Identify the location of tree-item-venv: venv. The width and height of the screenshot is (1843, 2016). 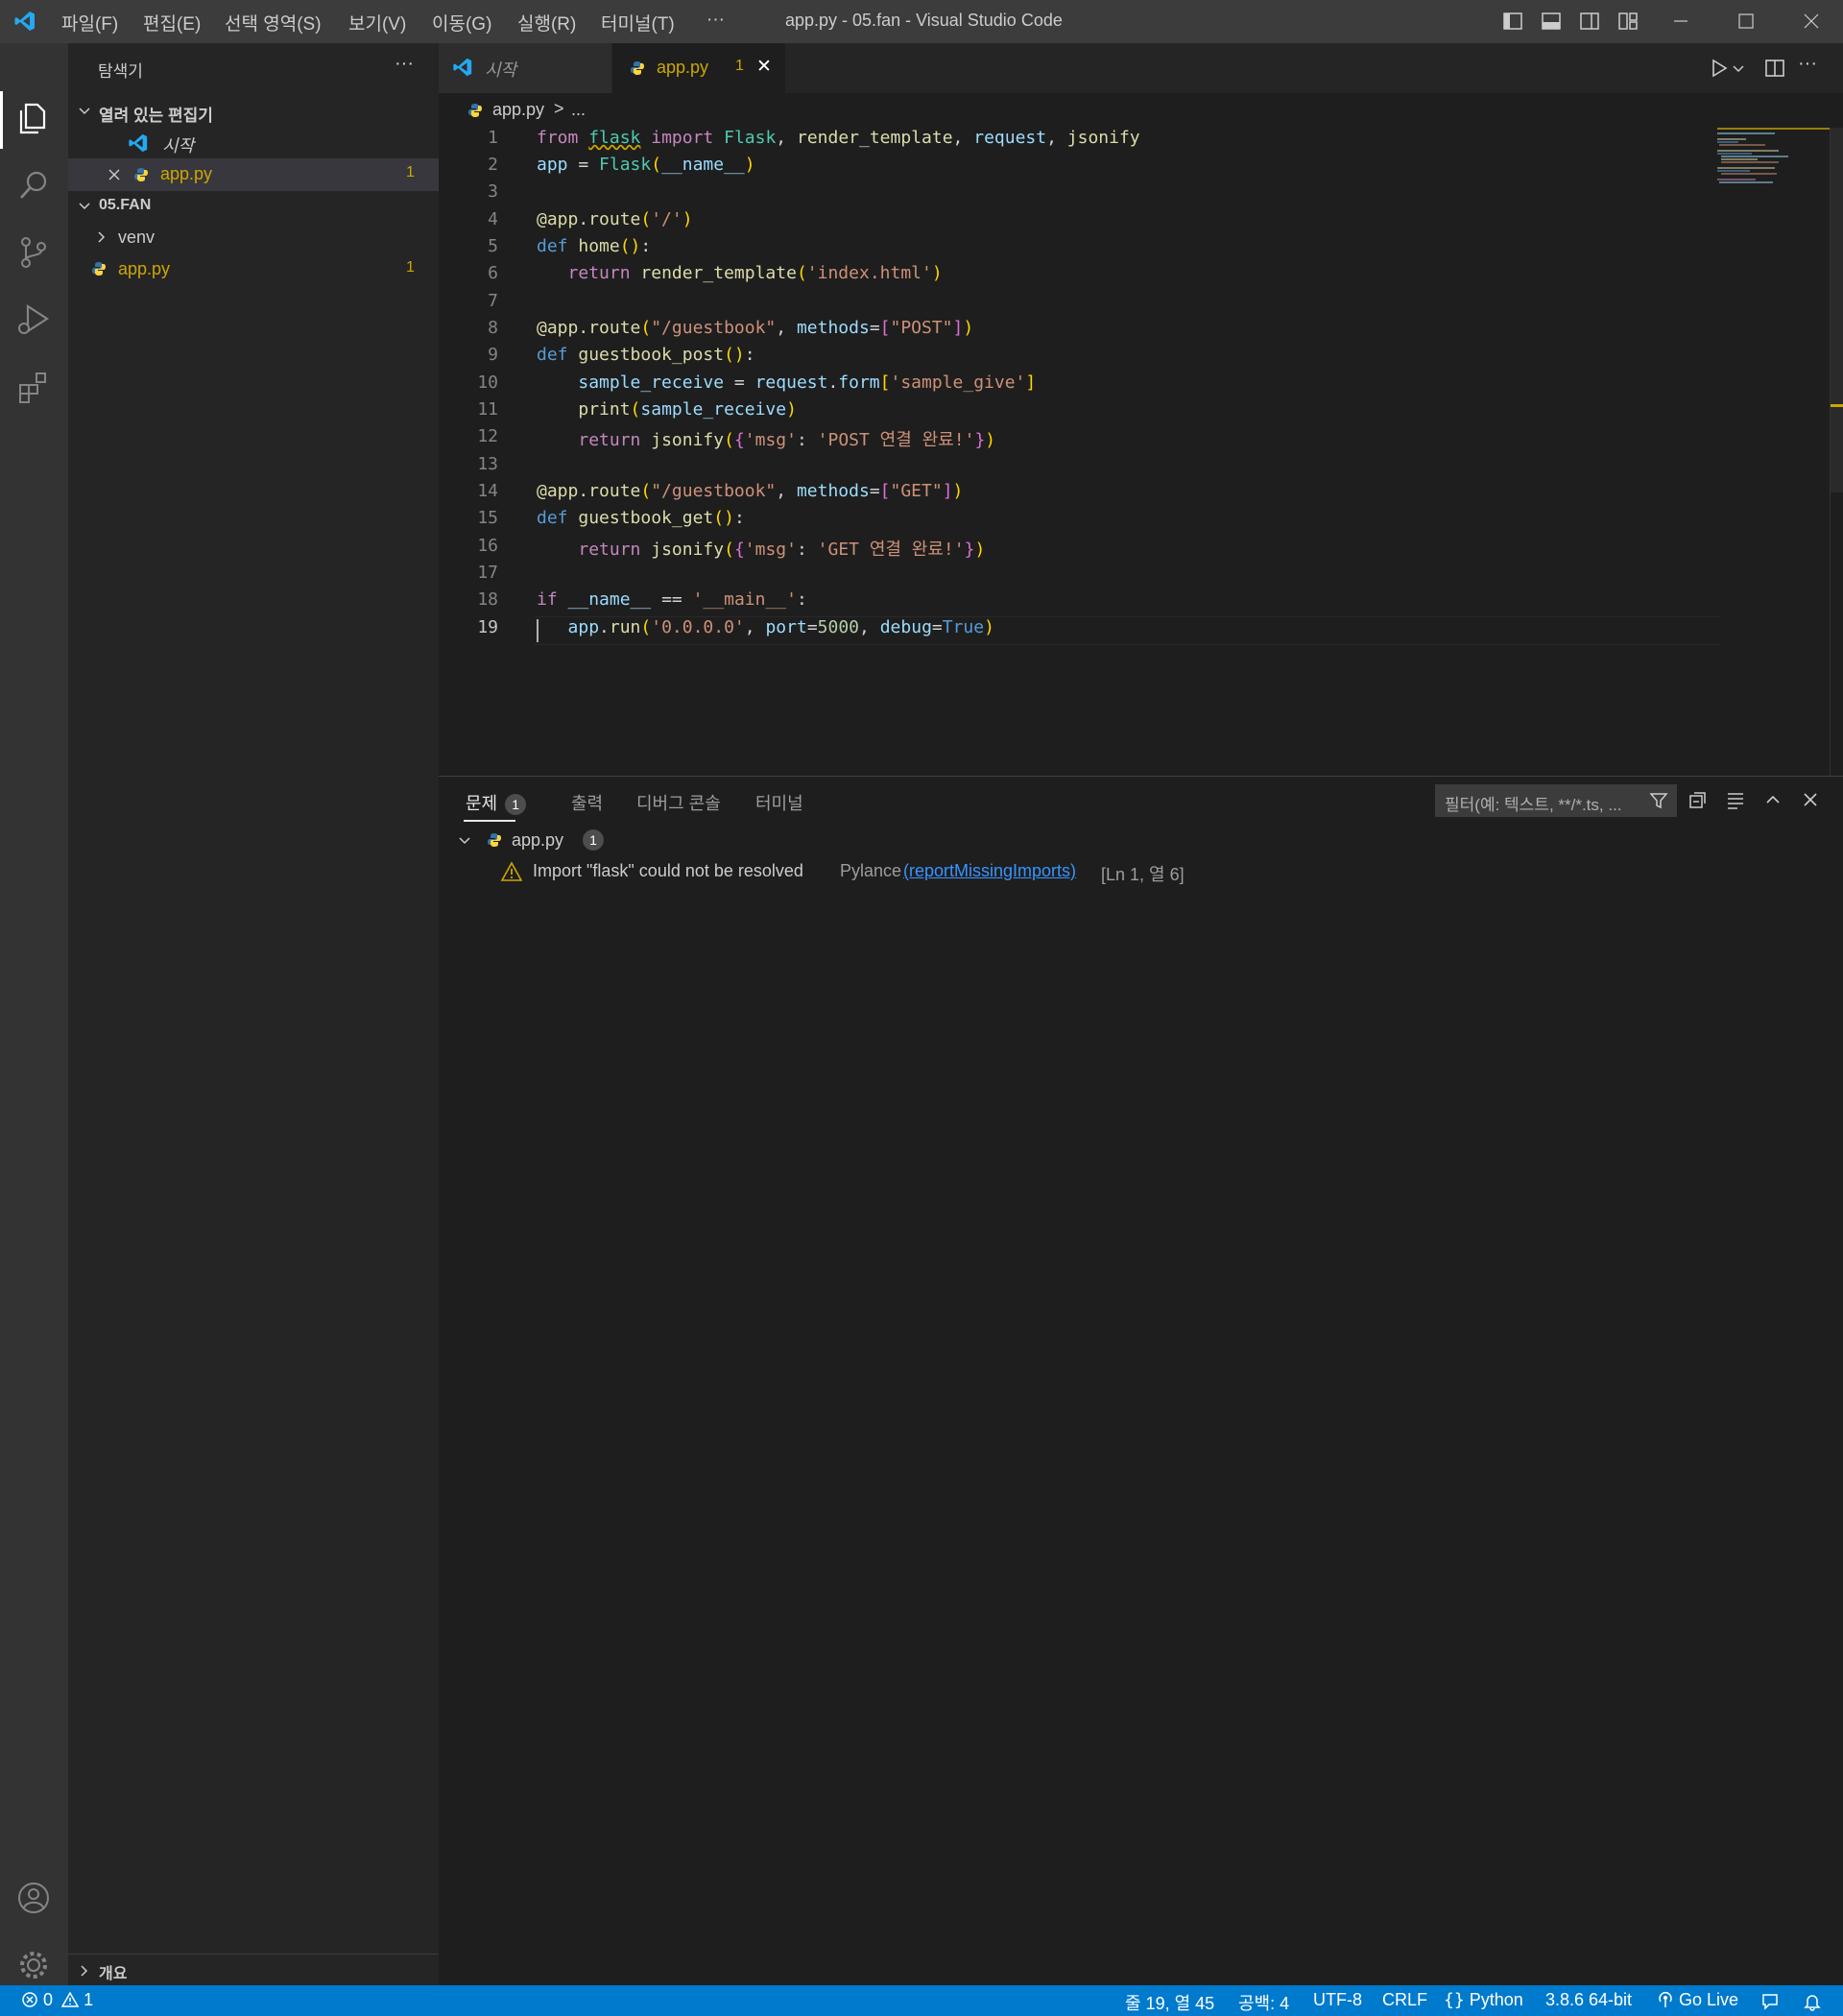
(253, 237).